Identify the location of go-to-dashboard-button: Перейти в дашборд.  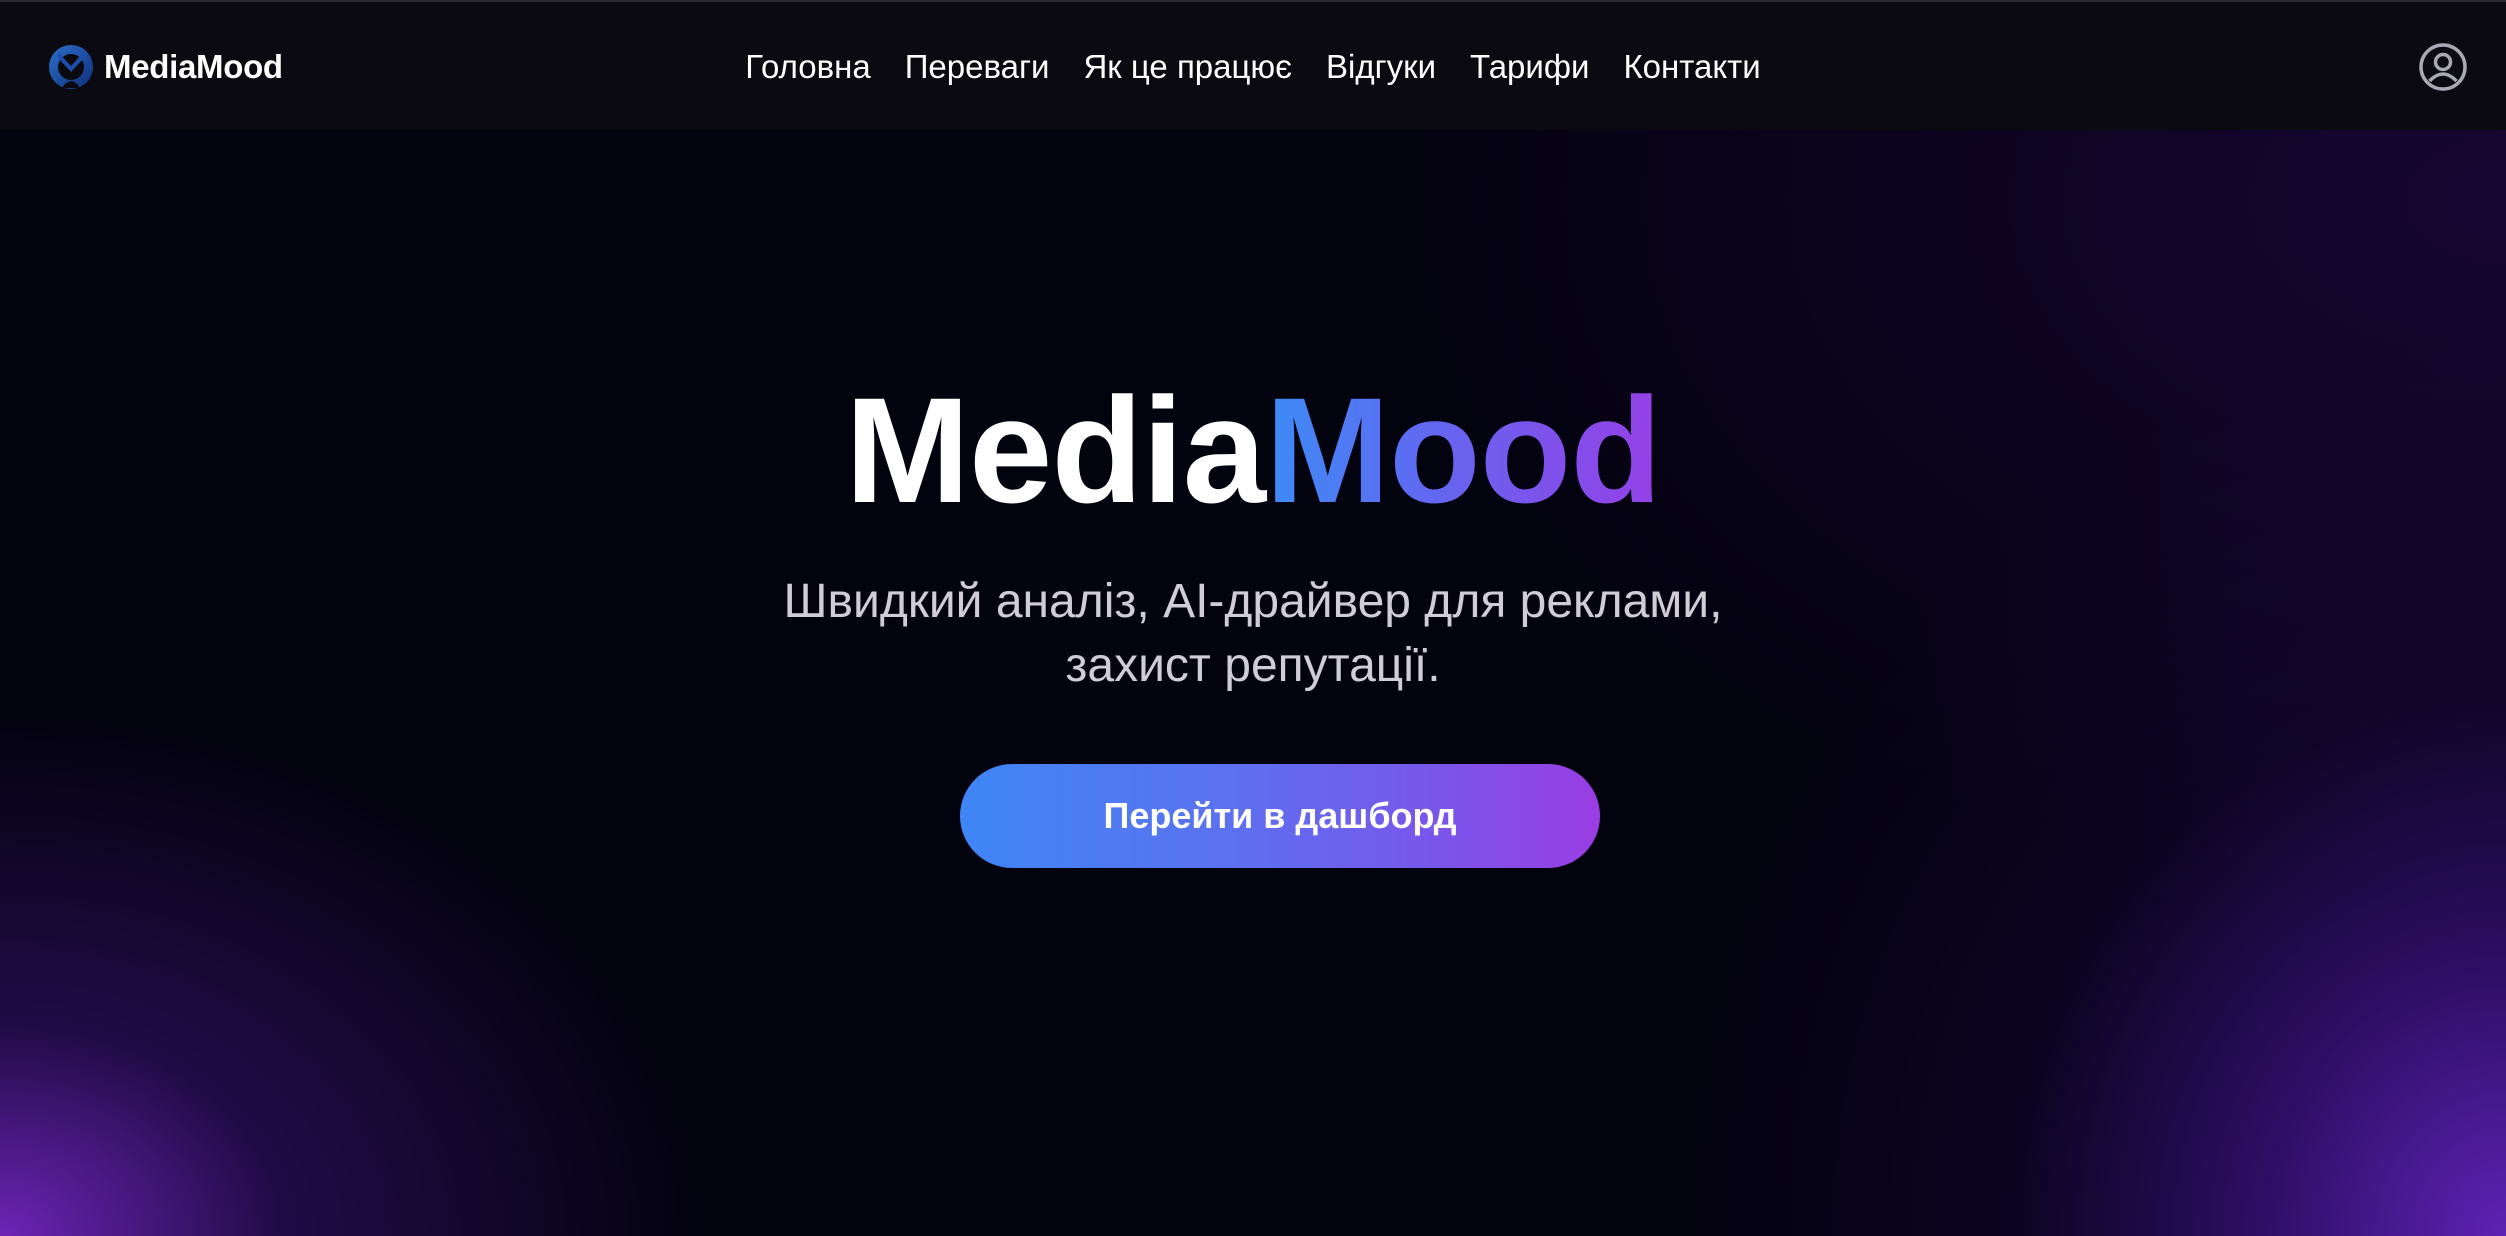
(1280, 816).